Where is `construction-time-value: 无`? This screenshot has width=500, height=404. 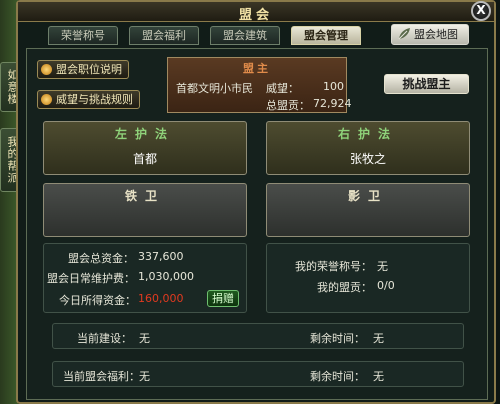 construction-time-value: 无 is located at coordinates (378, 338).